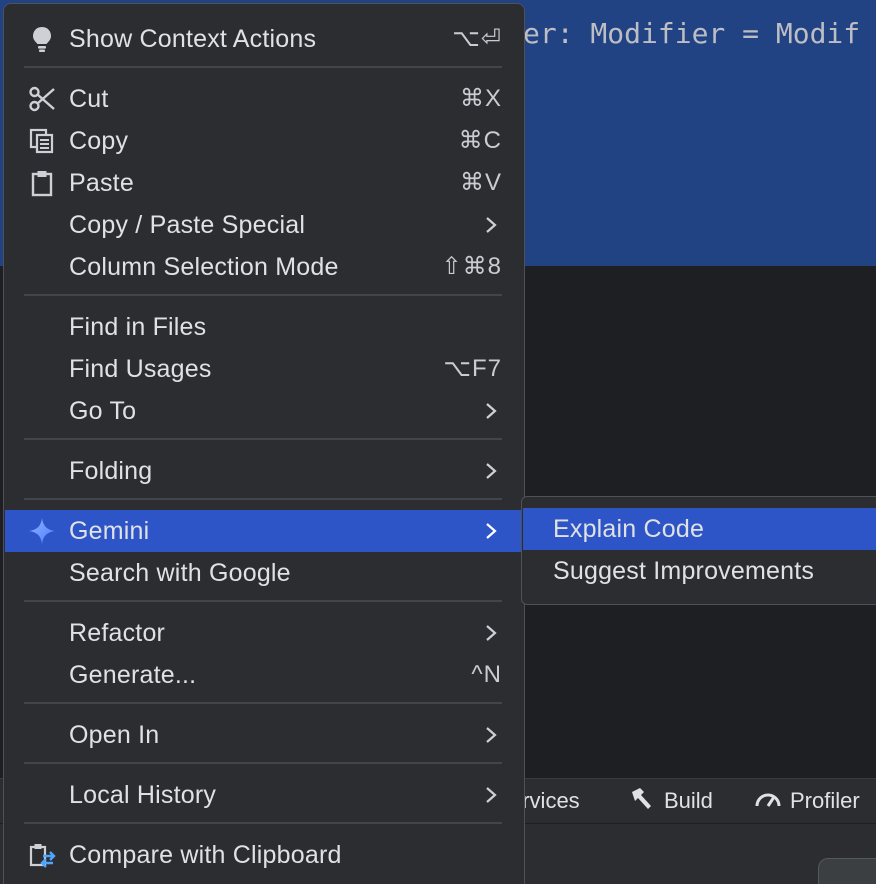 The image size is (876, 884). I want to click on menu-item-label: Search with Google, so click(180, 573).